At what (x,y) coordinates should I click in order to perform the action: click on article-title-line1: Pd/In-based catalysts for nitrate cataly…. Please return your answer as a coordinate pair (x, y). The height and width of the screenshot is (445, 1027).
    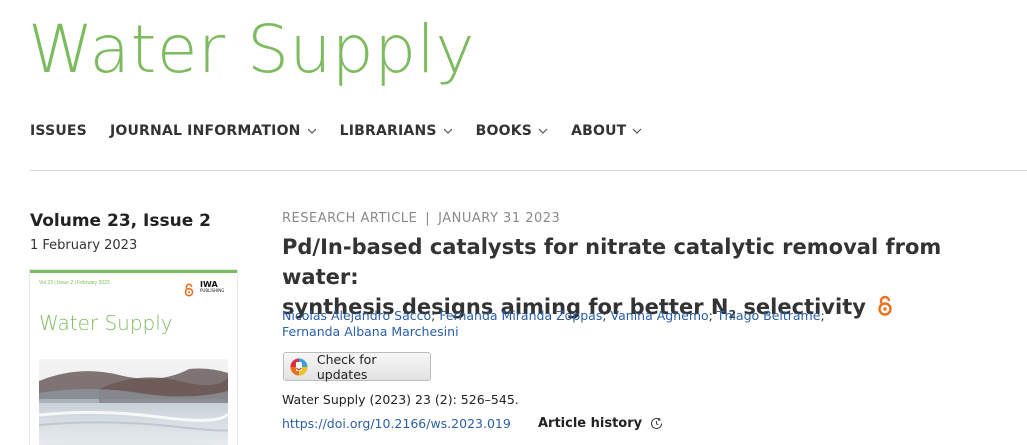
    Looking at the image, I should click on (612, 262).